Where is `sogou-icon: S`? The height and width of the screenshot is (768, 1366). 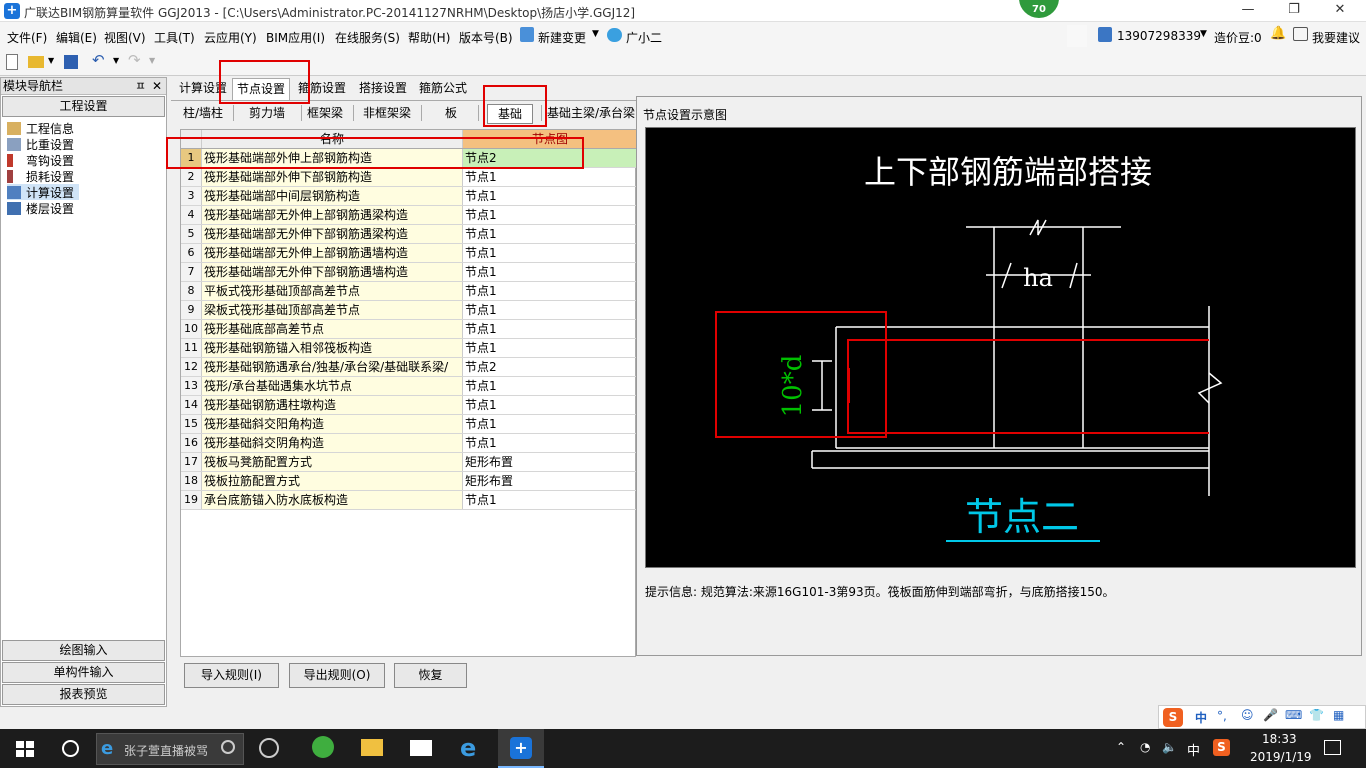 sogou-icon: S is located at coordinates (1173, 717).